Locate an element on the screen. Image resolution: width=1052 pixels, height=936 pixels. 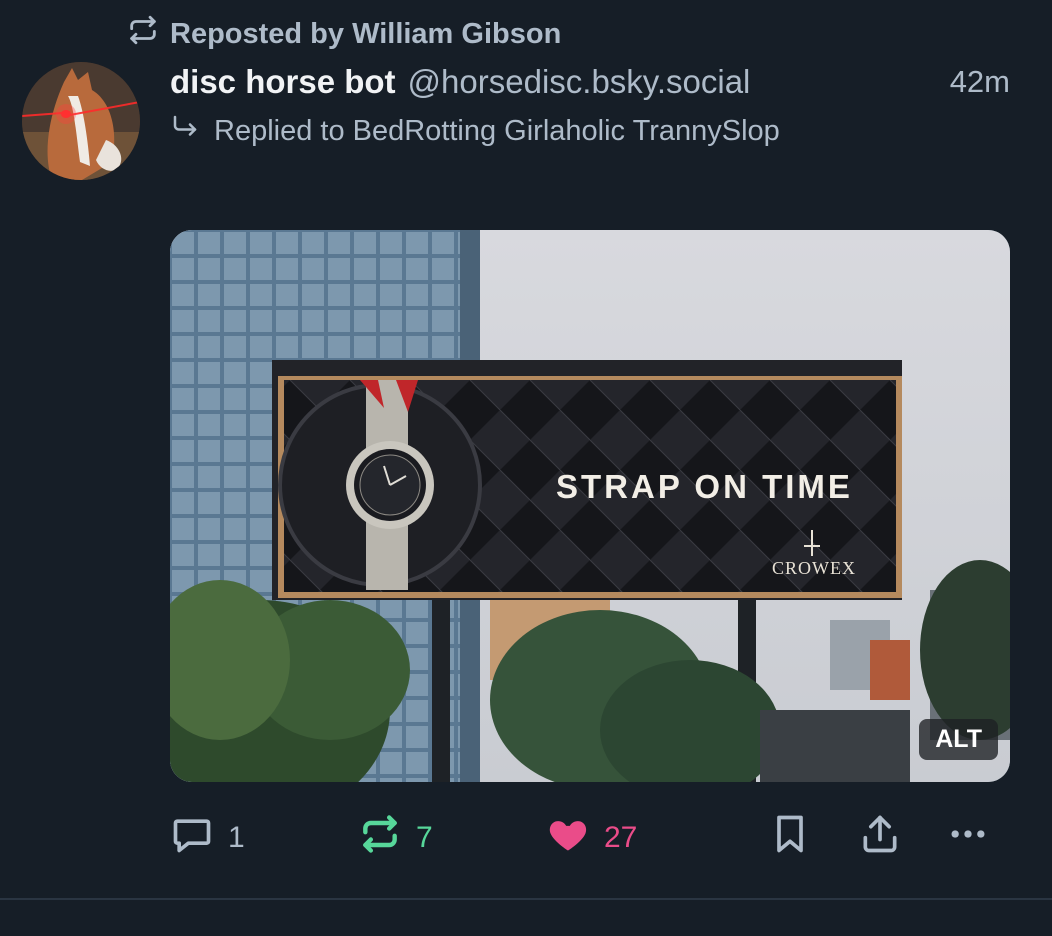
horse-avatar-image is located at coordinates (81, 121).